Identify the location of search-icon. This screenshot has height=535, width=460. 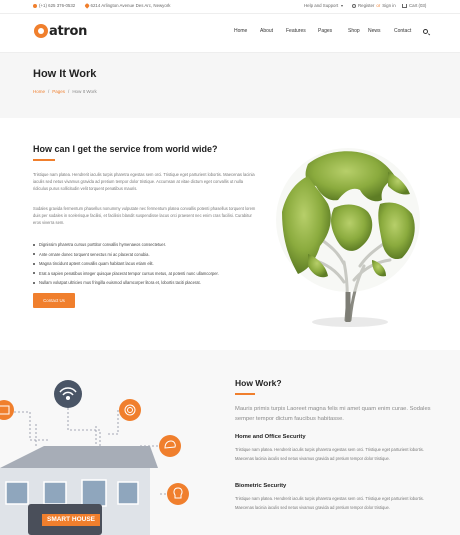
(425, 31).